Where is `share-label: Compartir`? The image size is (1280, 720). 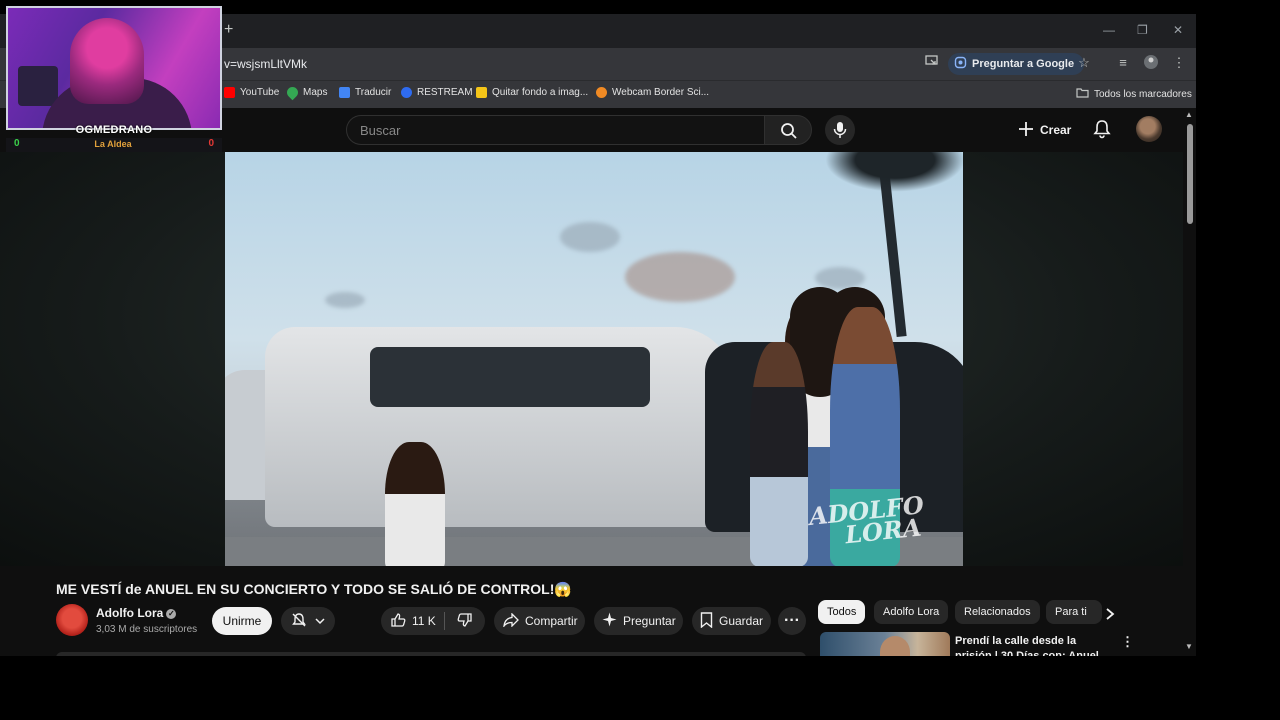
share-label: Compartir is located at coordinates (551, 621).